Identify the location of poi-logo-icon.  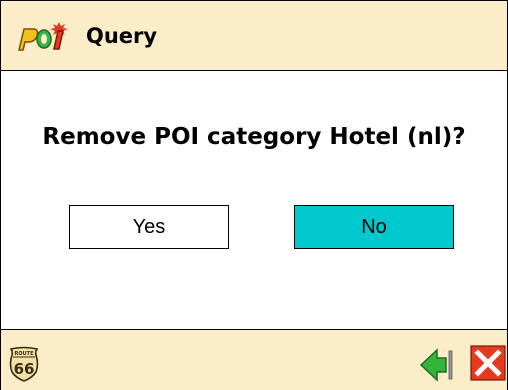
(43, 36).